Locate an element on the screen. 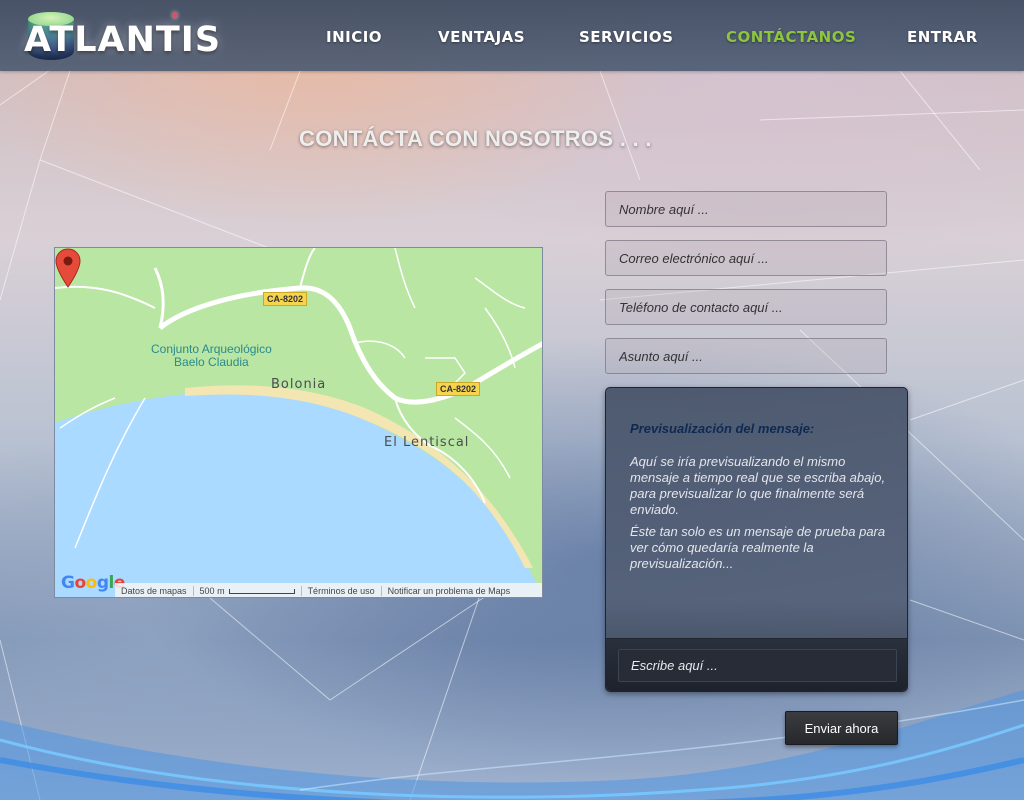 Image resolution: width=1024 pixels, height=800 pixels. phone-input is located at coordinates (746, 307).